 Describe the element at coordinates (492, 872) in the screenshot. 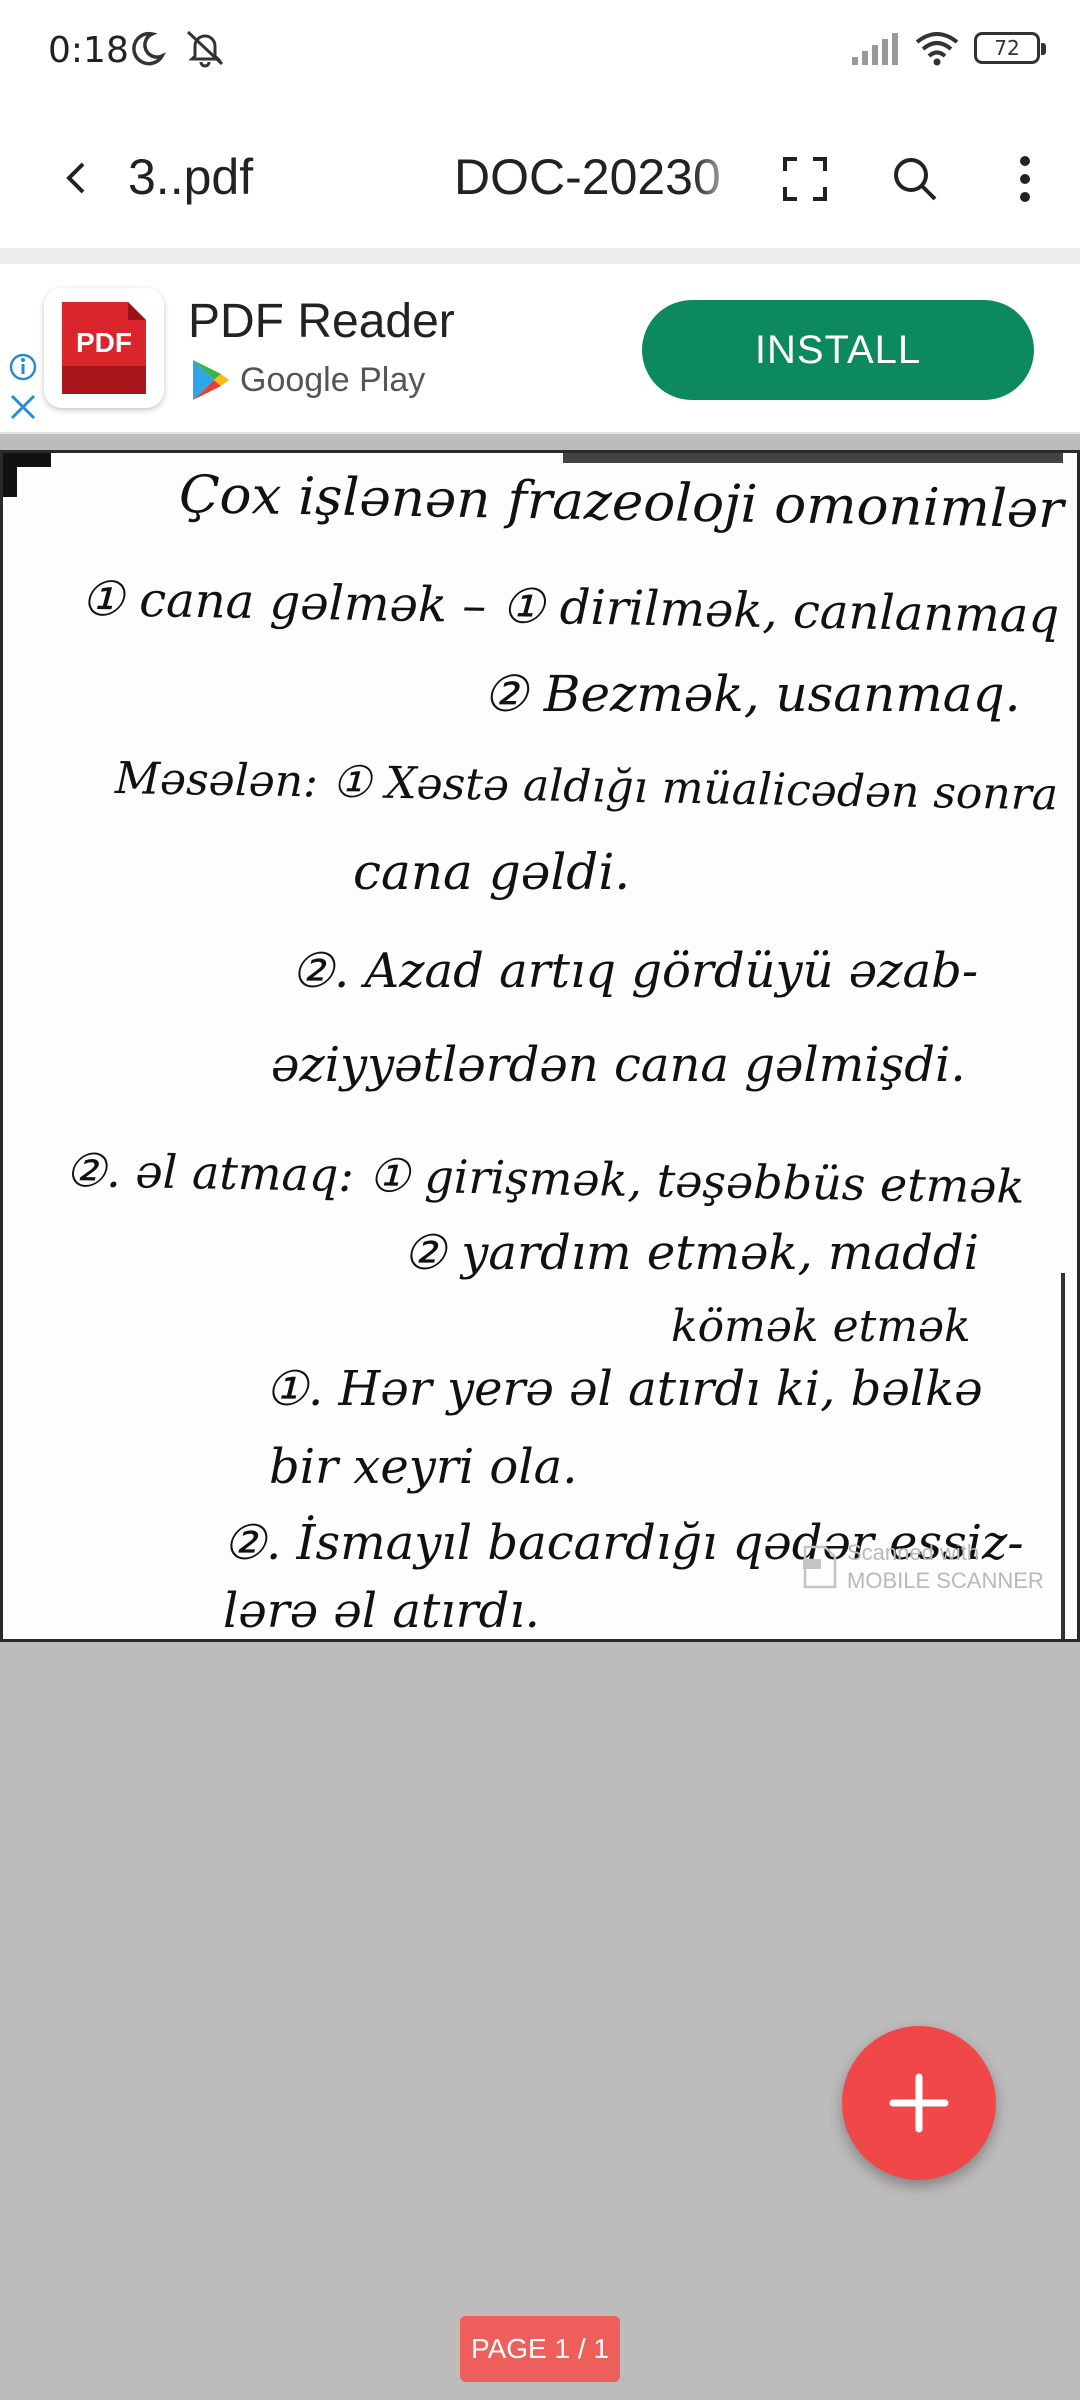

I see `handwritten-line: cana gəldi.` at that location.